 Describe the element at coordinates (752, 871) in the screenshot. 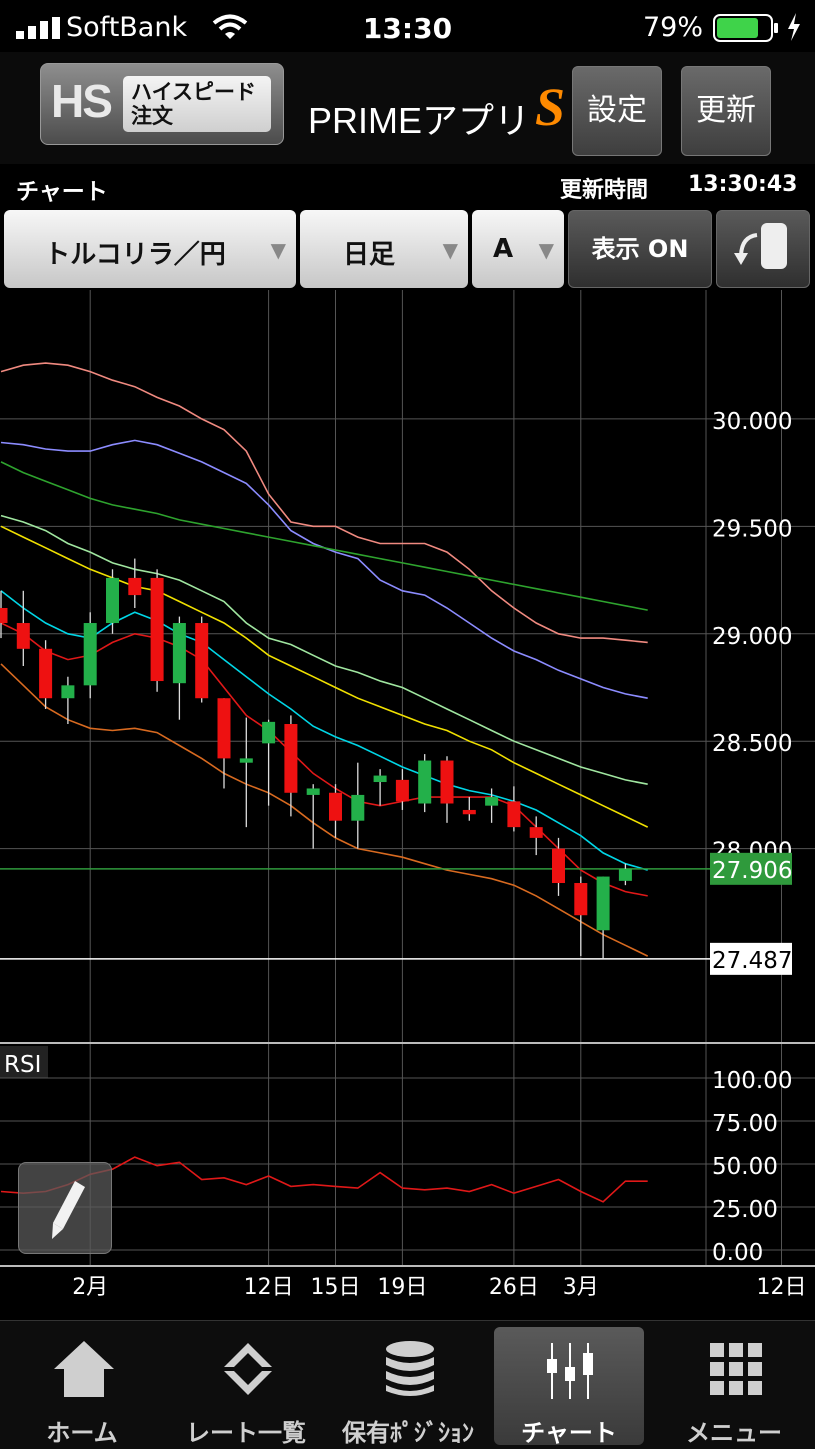

I see `current-price-label: 27.906` at that location.